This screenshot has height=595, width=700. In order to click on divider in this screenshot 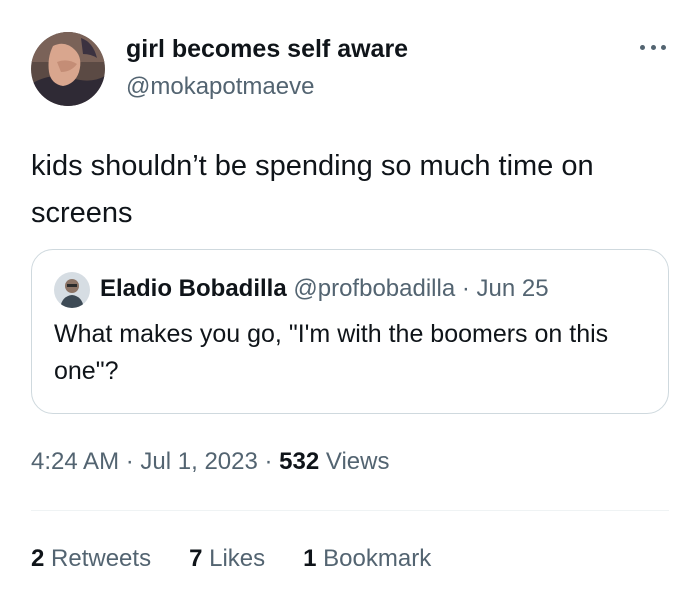, I will do `click(350, 510)`.